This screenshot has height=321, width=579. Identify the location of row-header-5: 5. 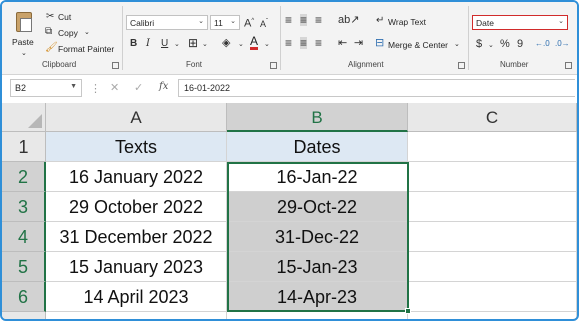
(24, 267).